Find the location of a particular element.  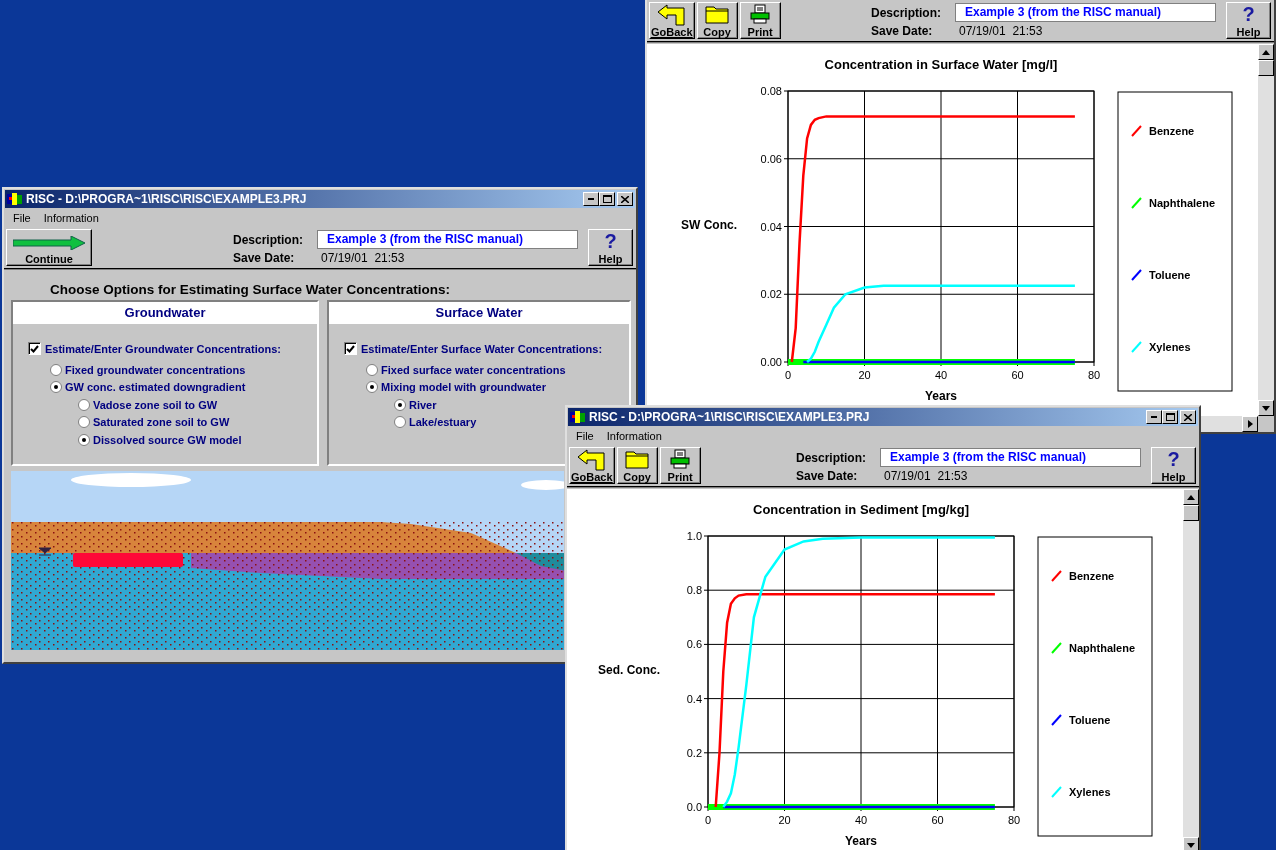

question-mark-icon: ? is located at coordinates (1248, 14).